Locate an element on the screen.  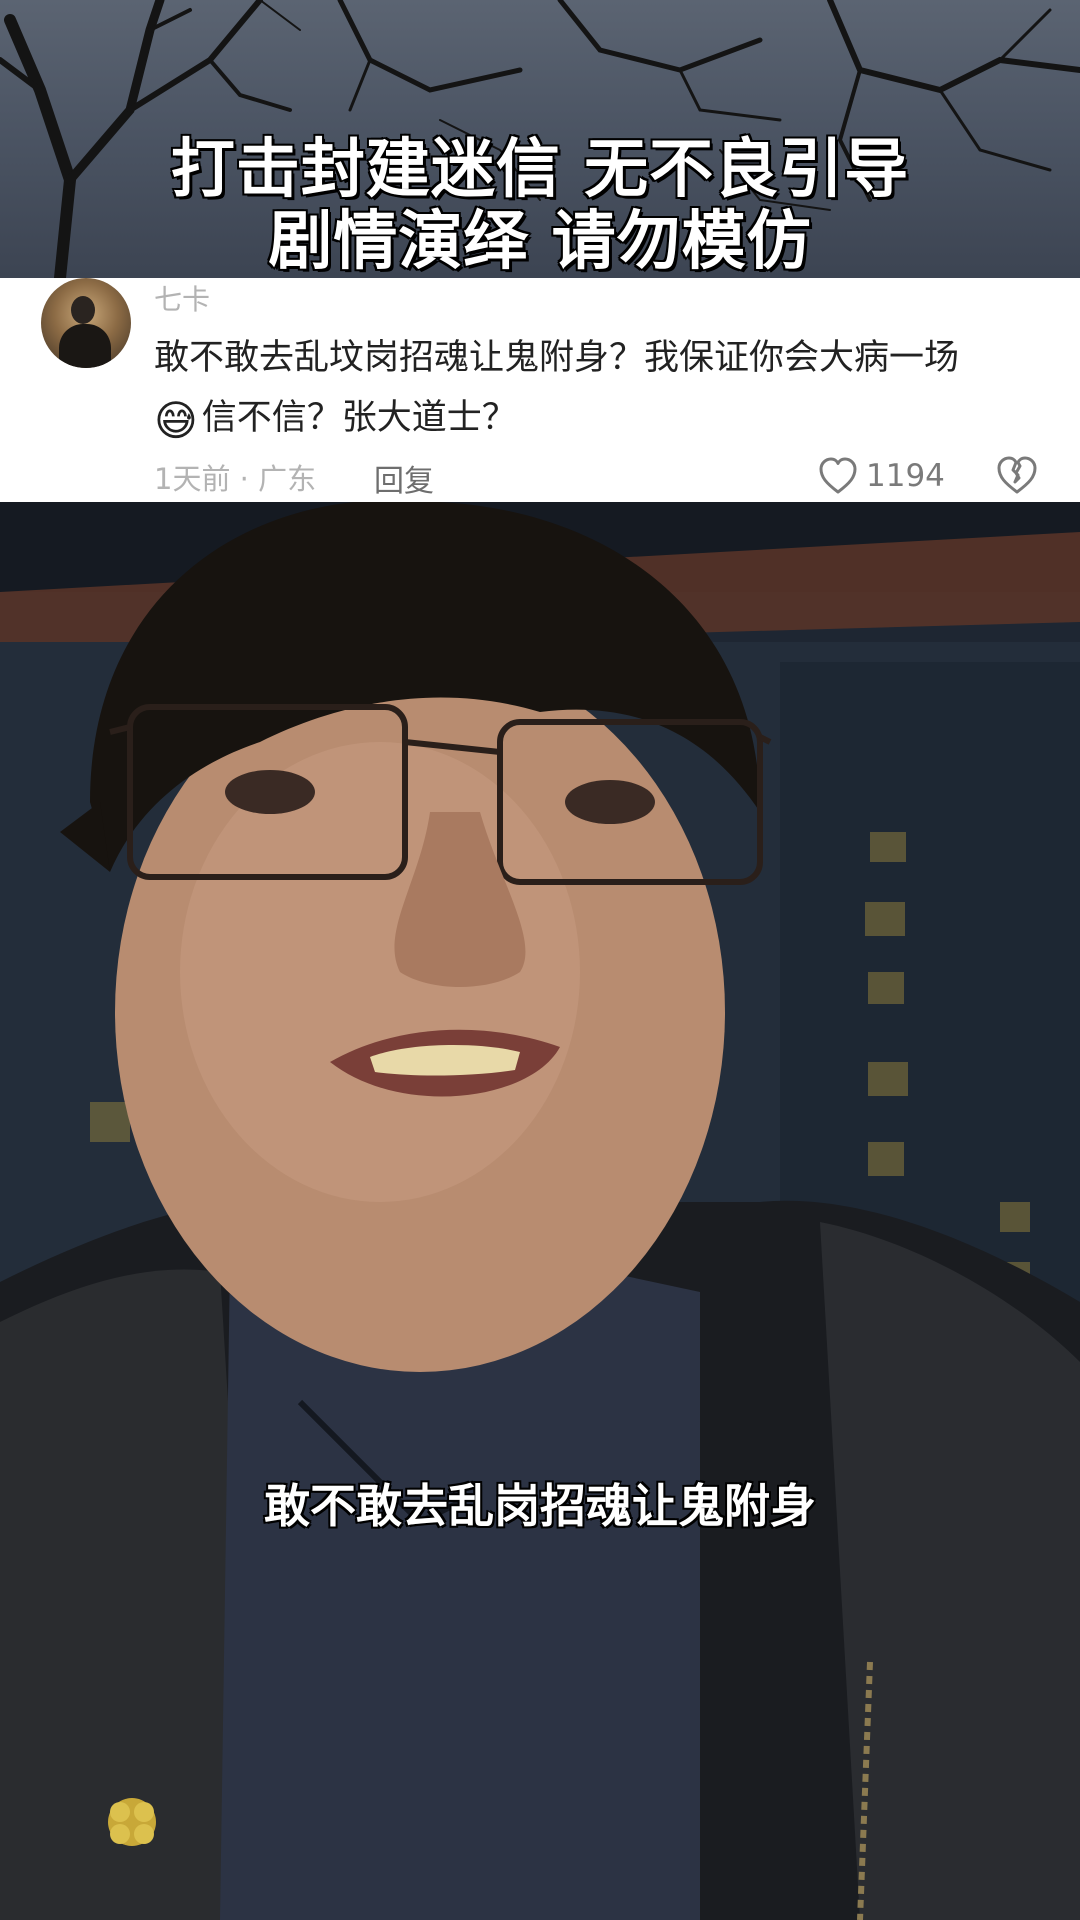
like-button: 1194 is located at coordinates (881, 476).